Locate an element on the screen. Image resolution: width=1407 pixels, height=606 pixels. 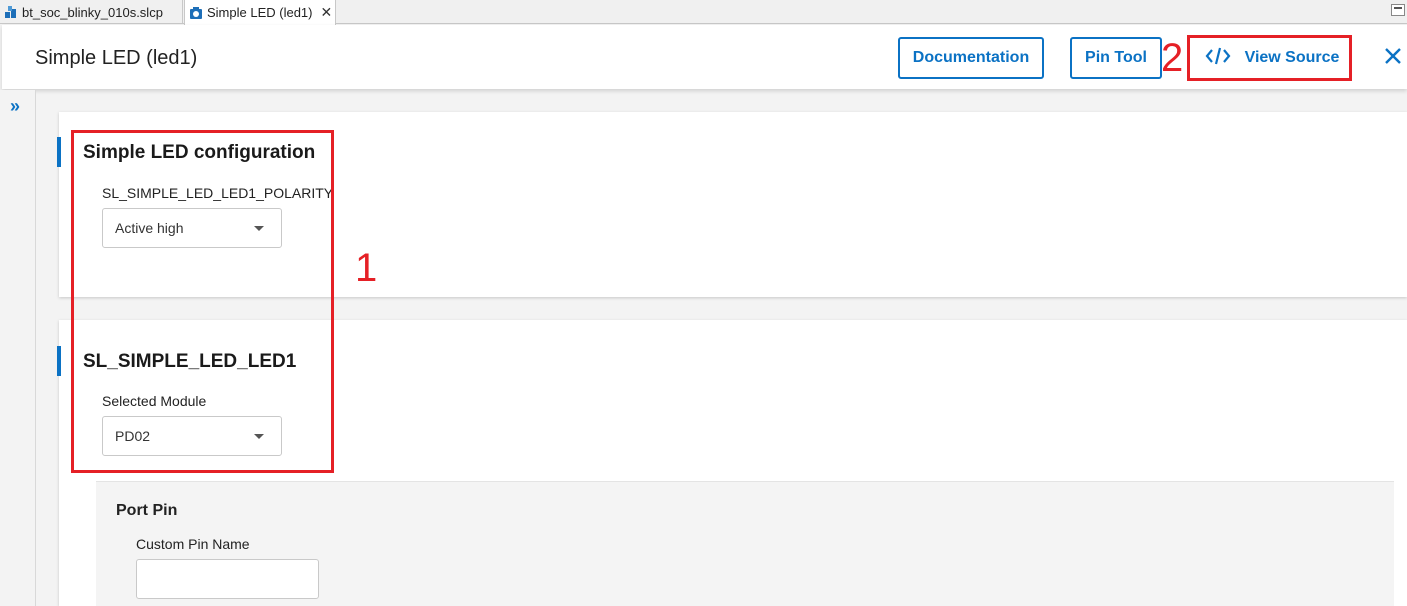
tab-label: Simple LED (led1) is located at coordinates (260, 12).